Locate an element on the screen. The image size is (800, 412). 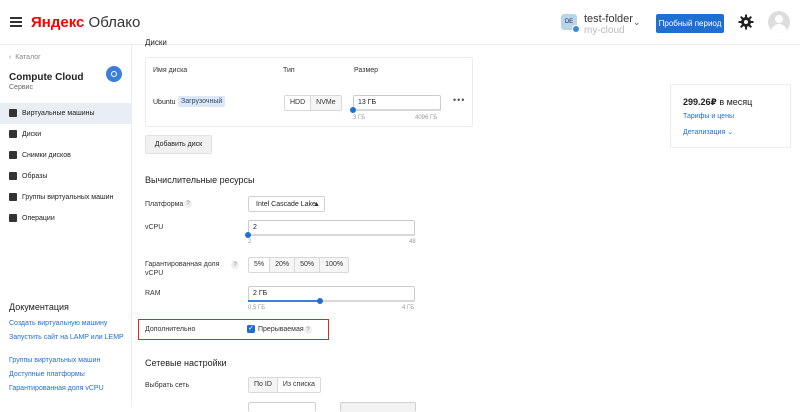
sidebar-item-snapshots: Снимки дисков is located at coordinates (65, 155).